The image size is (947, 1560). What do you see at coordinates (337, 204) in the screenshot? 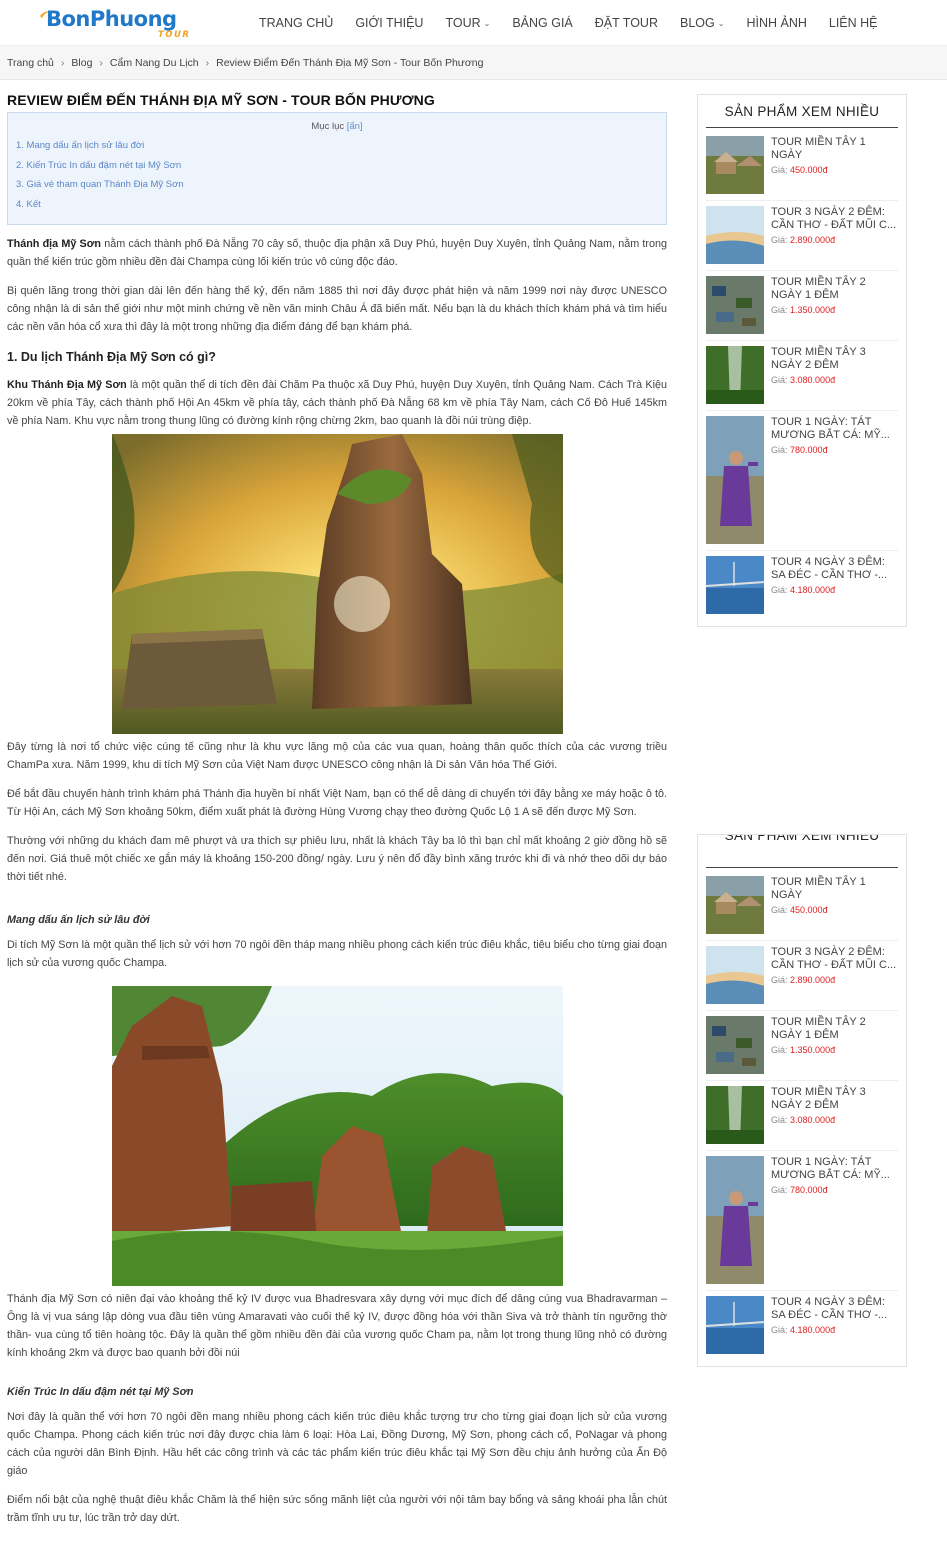
I see `toc-link: 4. Kết` at bounding box center [337, 204].